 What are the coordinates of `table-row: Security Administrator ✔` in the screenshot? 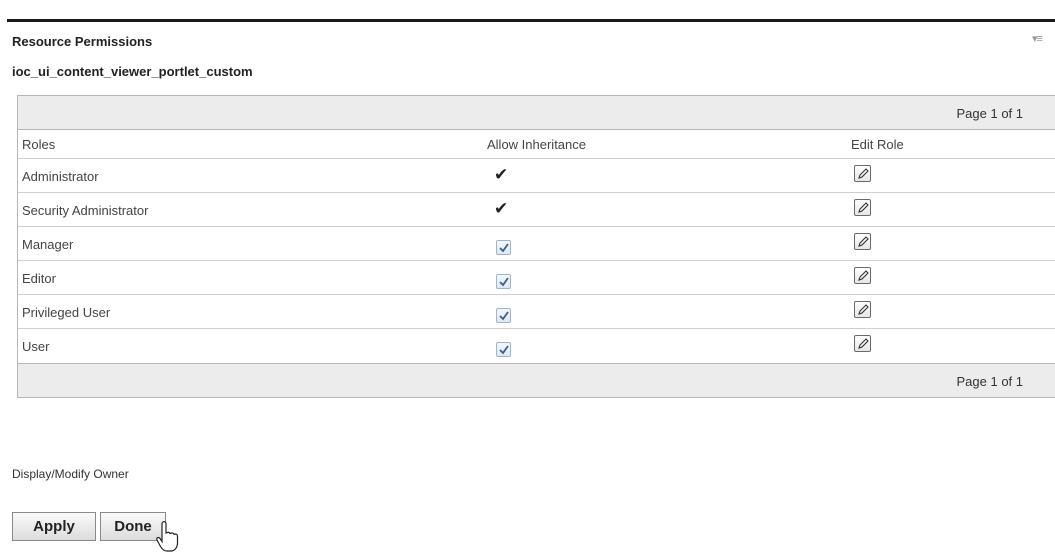 It's located at (536, 210).